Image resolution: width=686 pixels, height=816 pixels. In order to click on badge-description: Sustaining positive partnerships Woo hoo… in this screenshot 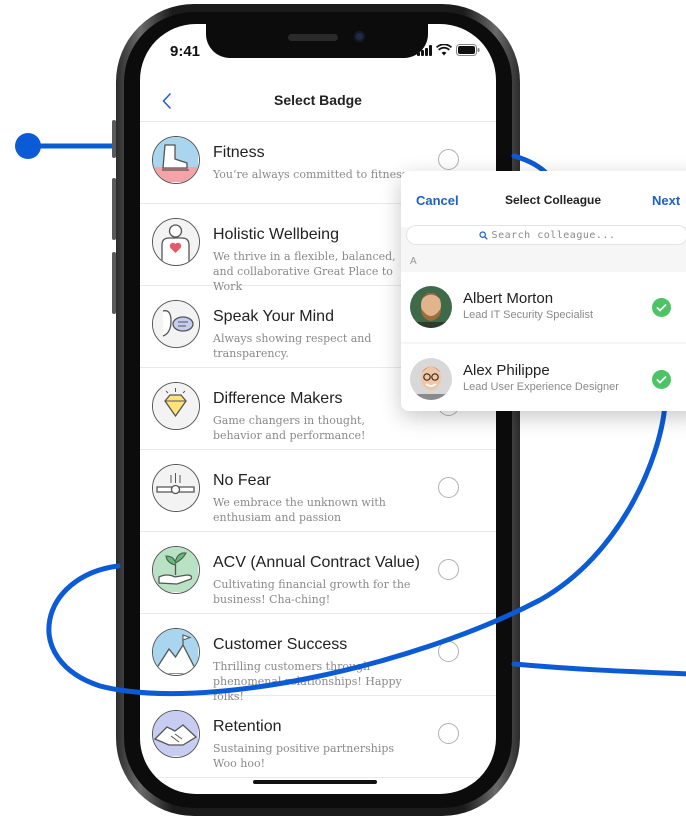, I will do `click(304, 756)`.